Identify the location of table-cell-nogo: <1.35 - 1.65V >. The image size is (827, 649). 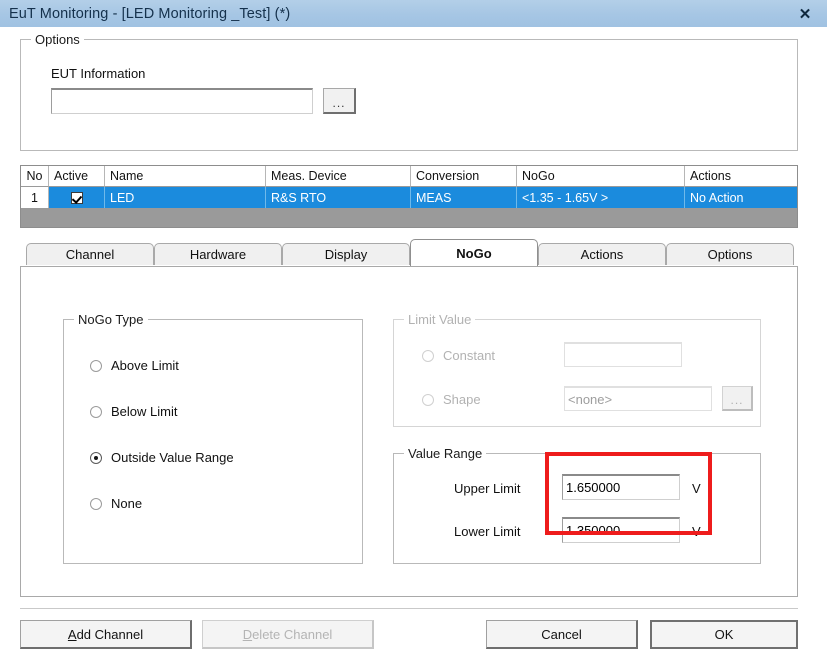
(601, 197).